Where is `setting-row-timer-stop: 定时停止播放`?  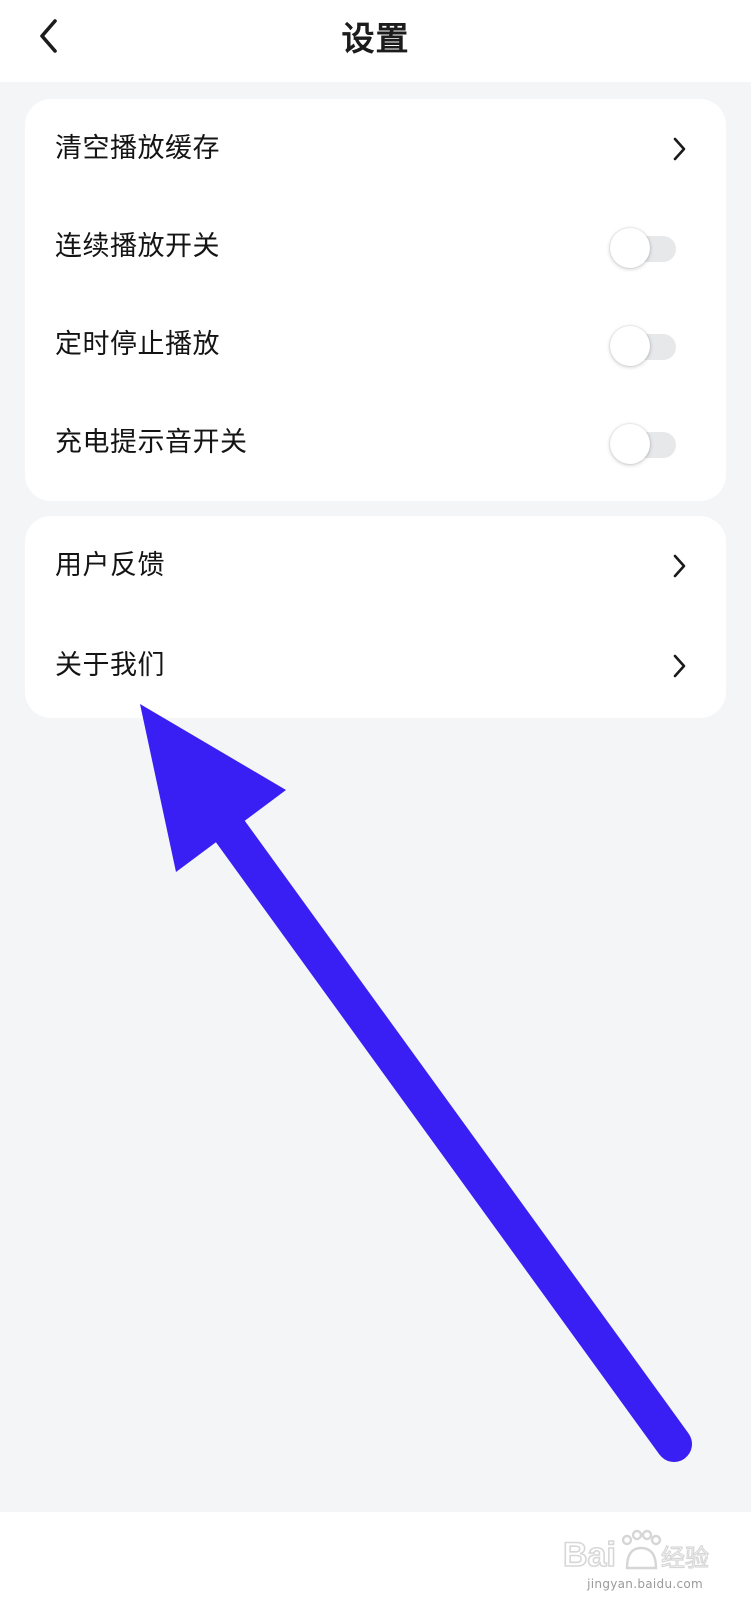 setting-row-timer-stop: 定时停止播放 is located at coordinates (375, 345).